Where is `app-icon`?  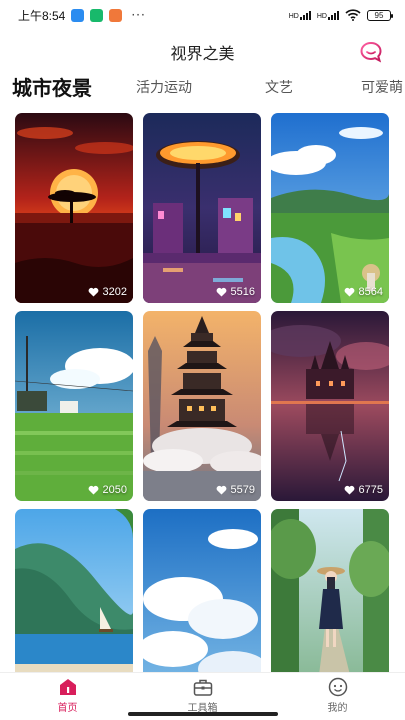 app-icon is located at coordinates (116, 15).